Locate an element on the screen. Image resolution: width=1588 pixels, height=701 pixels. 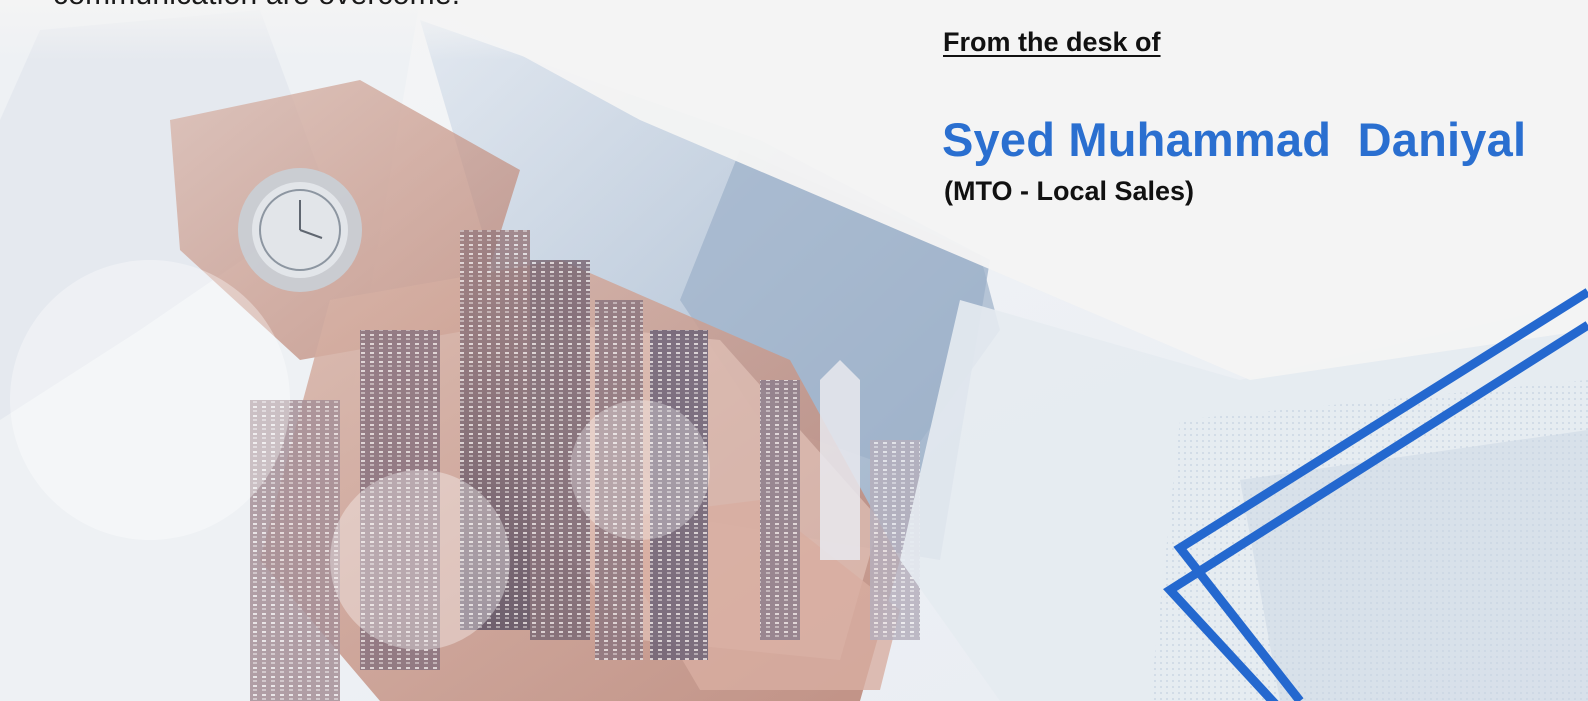
author-name: Syed Muhammad Daniyal is located at coordinates (1234, 139).